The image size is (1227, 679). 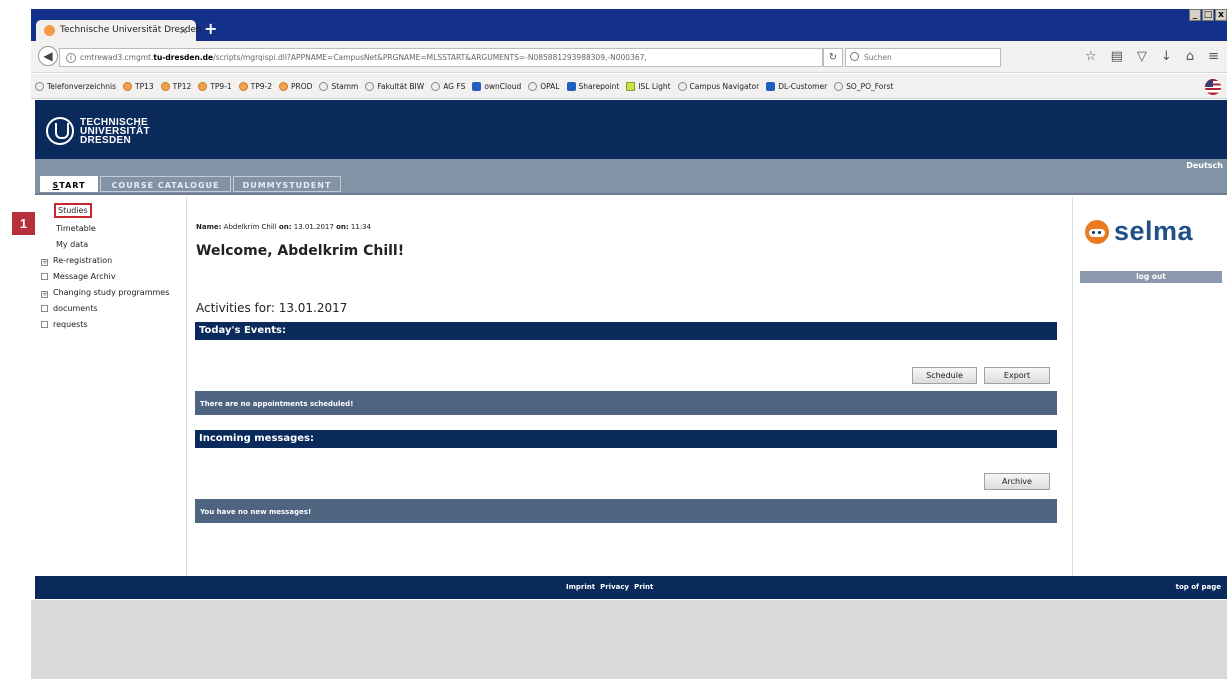 I want to click on search-icon, so click(x=854, y=56).